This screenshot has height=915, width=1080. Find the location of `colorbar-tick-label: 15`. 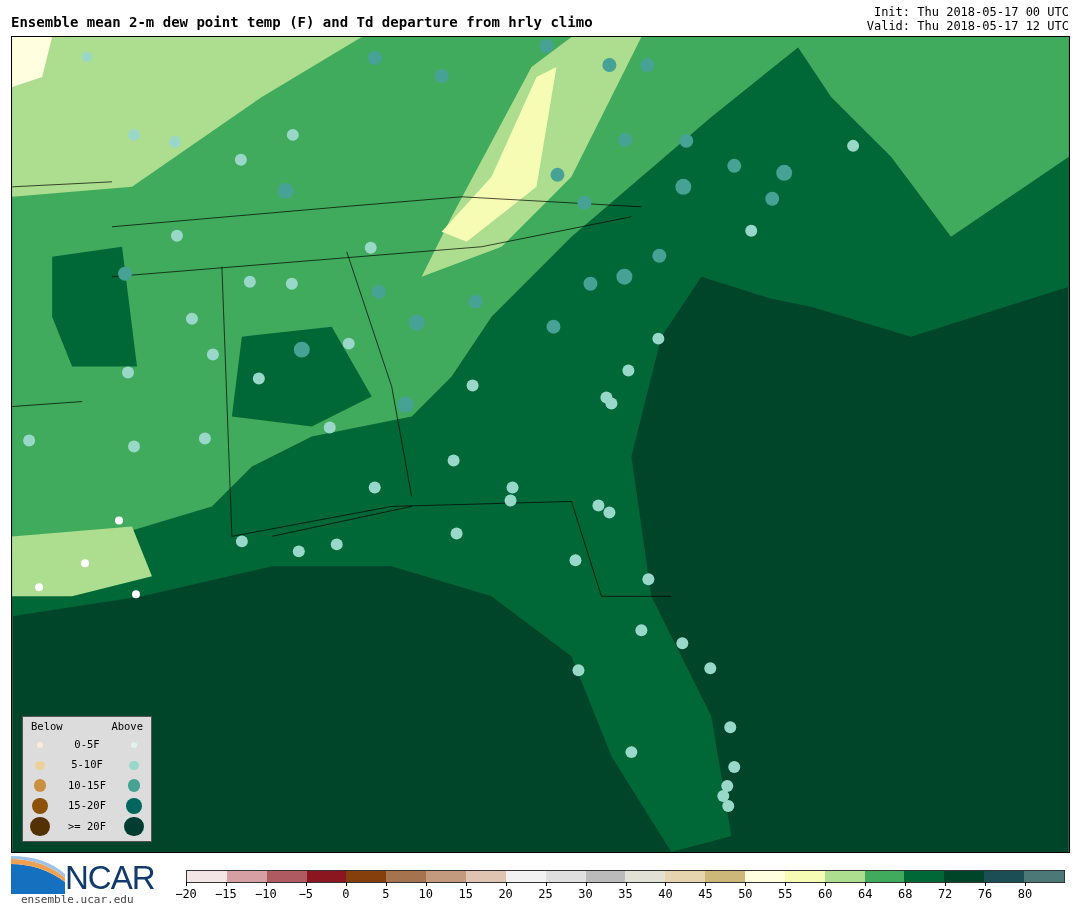

colorbar-tick-label: 15 is located at coordinates (465, 894).